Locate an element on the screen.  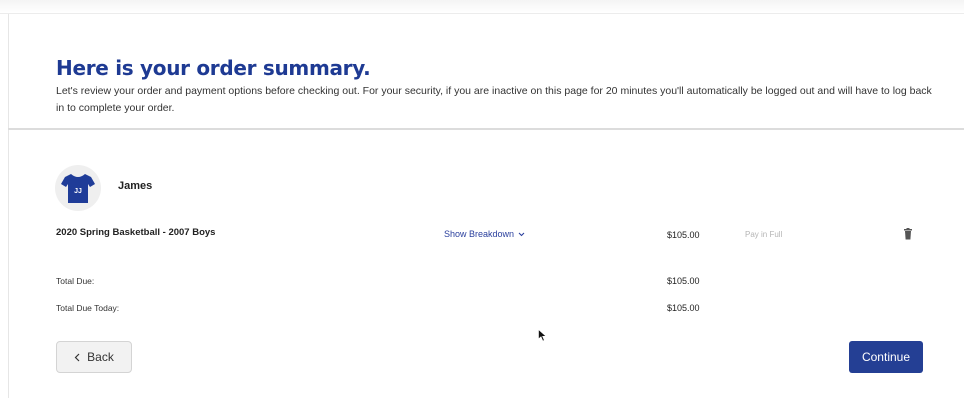
show-breakdown-link: Show Breakdown is located at coordinates (484, 234).